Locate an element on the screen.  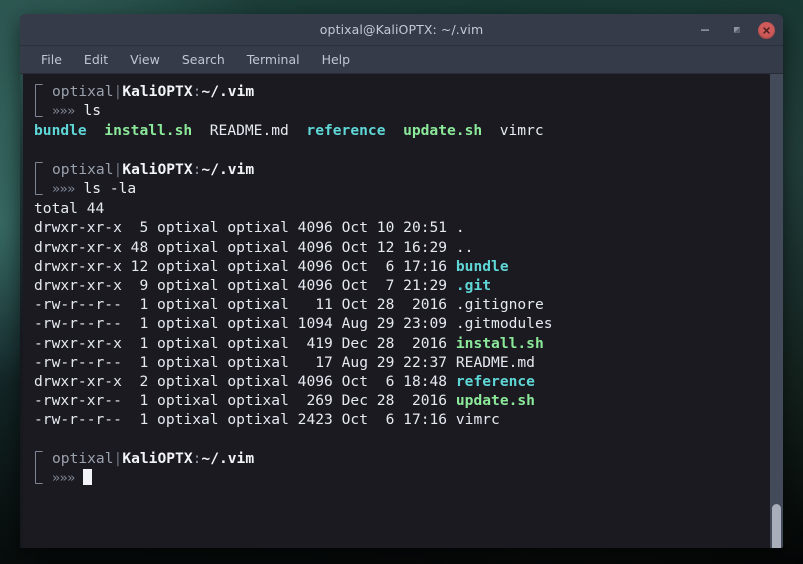
ls-links: 12 is located at coordinates (139, 266).